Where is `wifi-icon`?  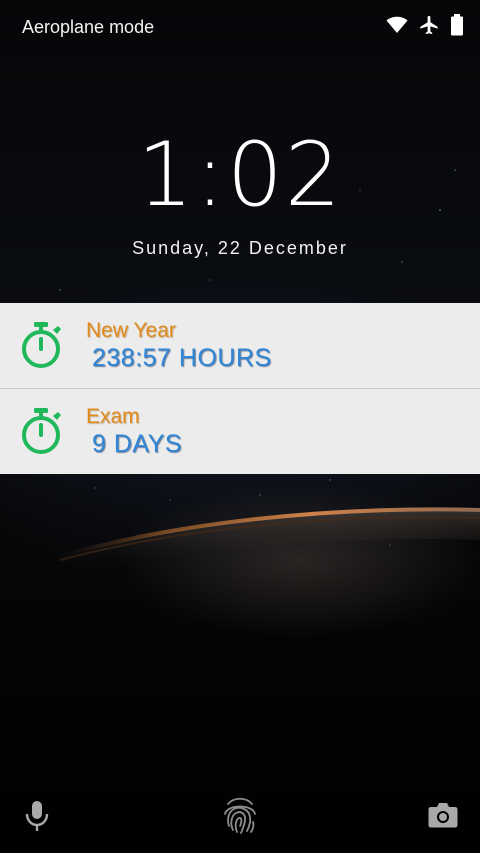 wifi-icon is located at coordinates (397, 24).